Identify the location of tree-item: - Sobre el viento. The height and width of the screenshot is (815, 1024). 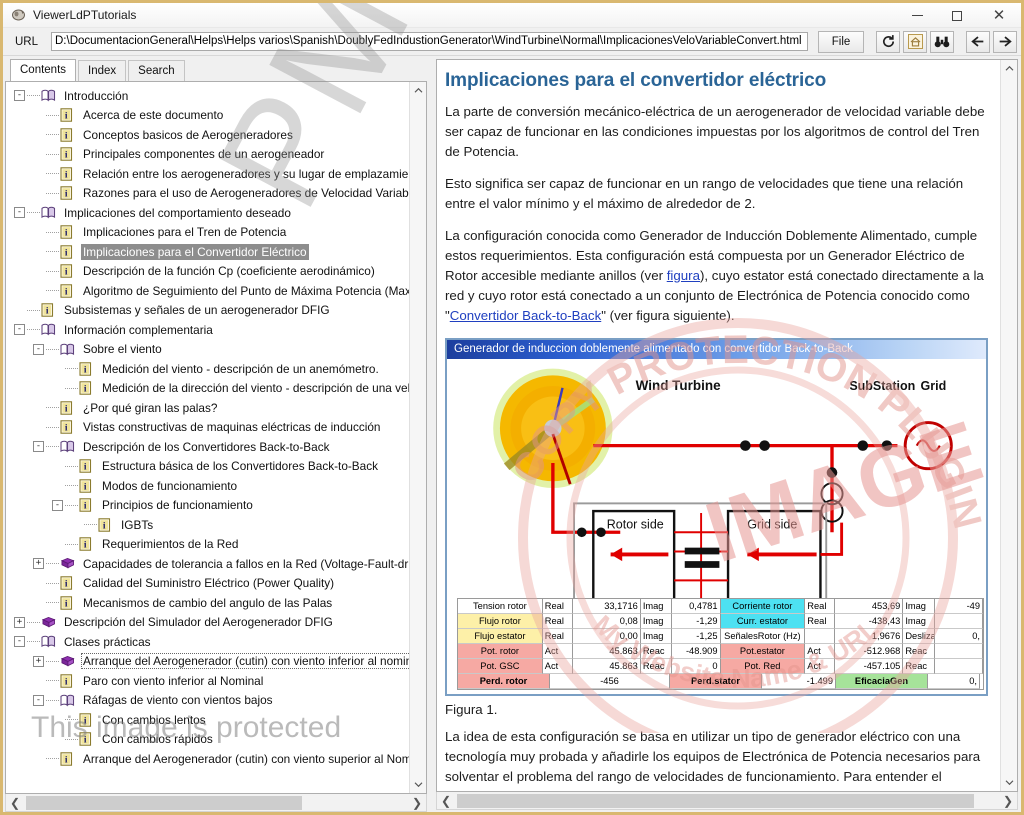
(207, 350).